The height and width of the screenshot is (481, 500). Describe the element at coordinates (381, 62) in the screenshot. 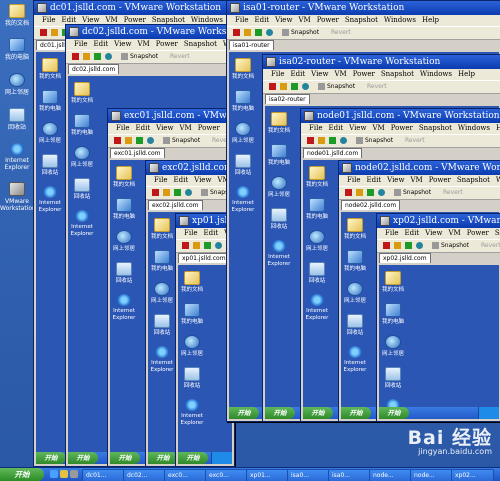

I see `window-title-bar: isa02-router - VMware Workstation` at that location.